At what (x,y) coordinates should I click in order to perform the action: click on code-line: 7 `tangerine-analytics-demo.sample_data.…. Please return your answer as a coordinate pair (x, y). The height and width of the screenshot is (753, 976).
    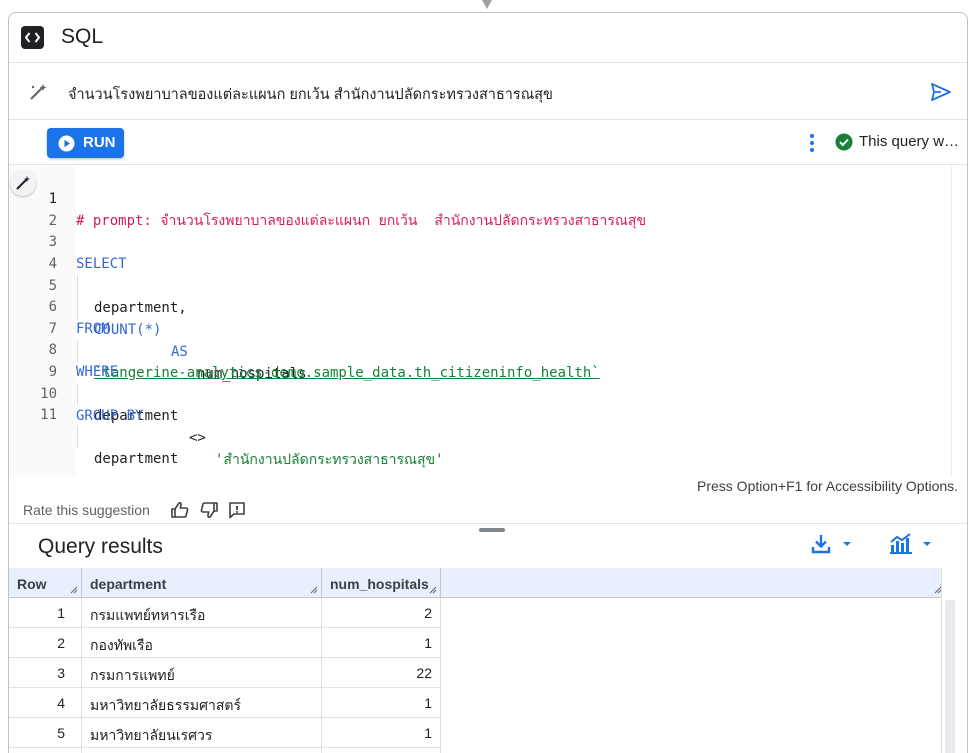
    Looking at the image, I should click on (479, 338).